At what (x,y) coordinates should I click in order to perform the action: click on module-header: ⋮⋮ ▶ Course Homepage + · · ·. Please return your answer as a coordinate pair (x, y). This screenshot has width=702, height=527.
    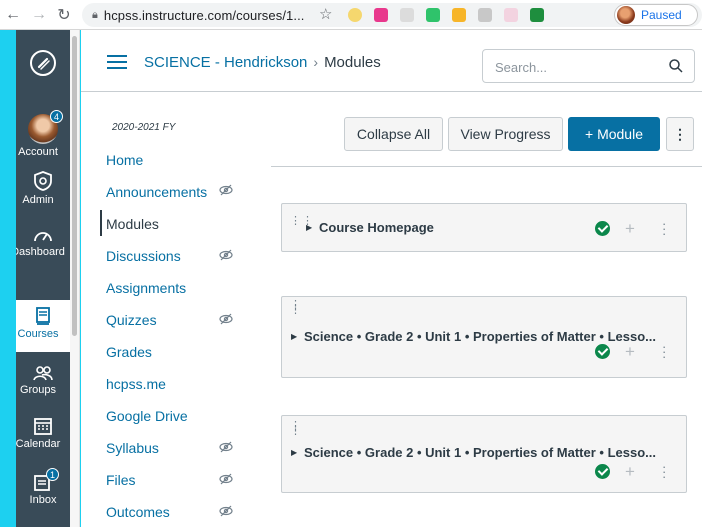
    Looking at the image, I should click on (484, 227).